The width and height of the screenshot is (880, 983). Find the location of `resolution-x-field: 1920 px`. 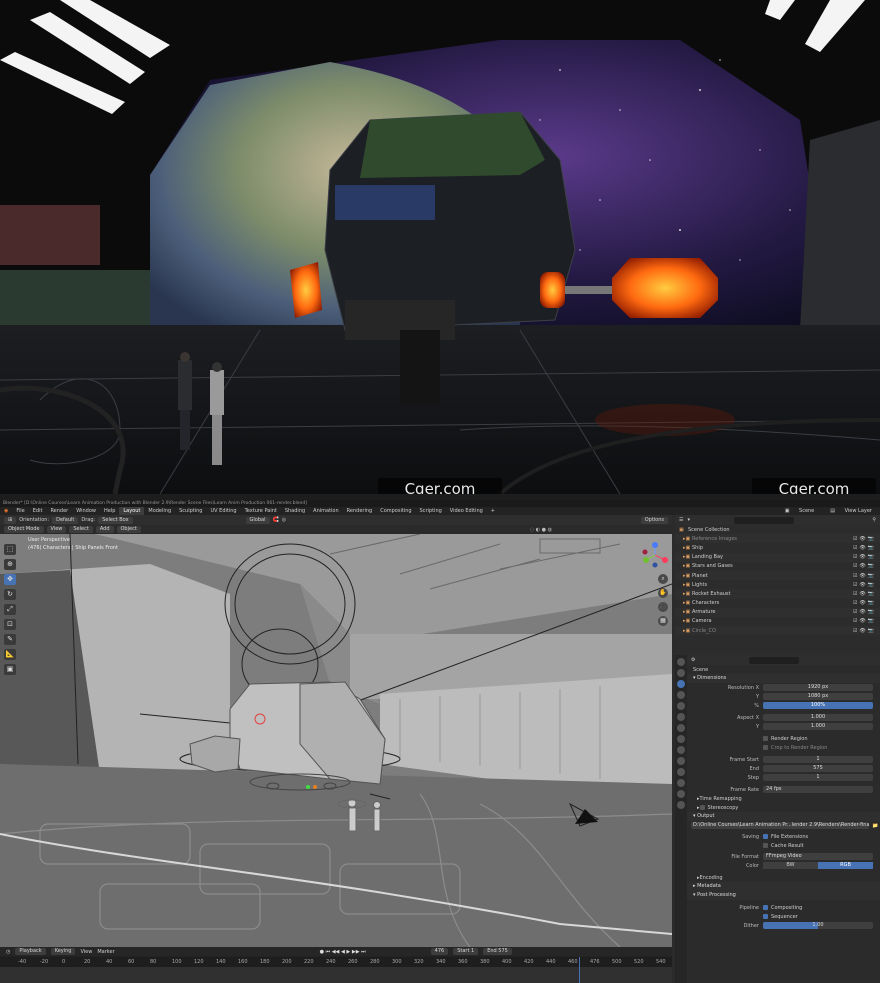

resolution-x-field: 1920 px is located at coordinates (818, 687).